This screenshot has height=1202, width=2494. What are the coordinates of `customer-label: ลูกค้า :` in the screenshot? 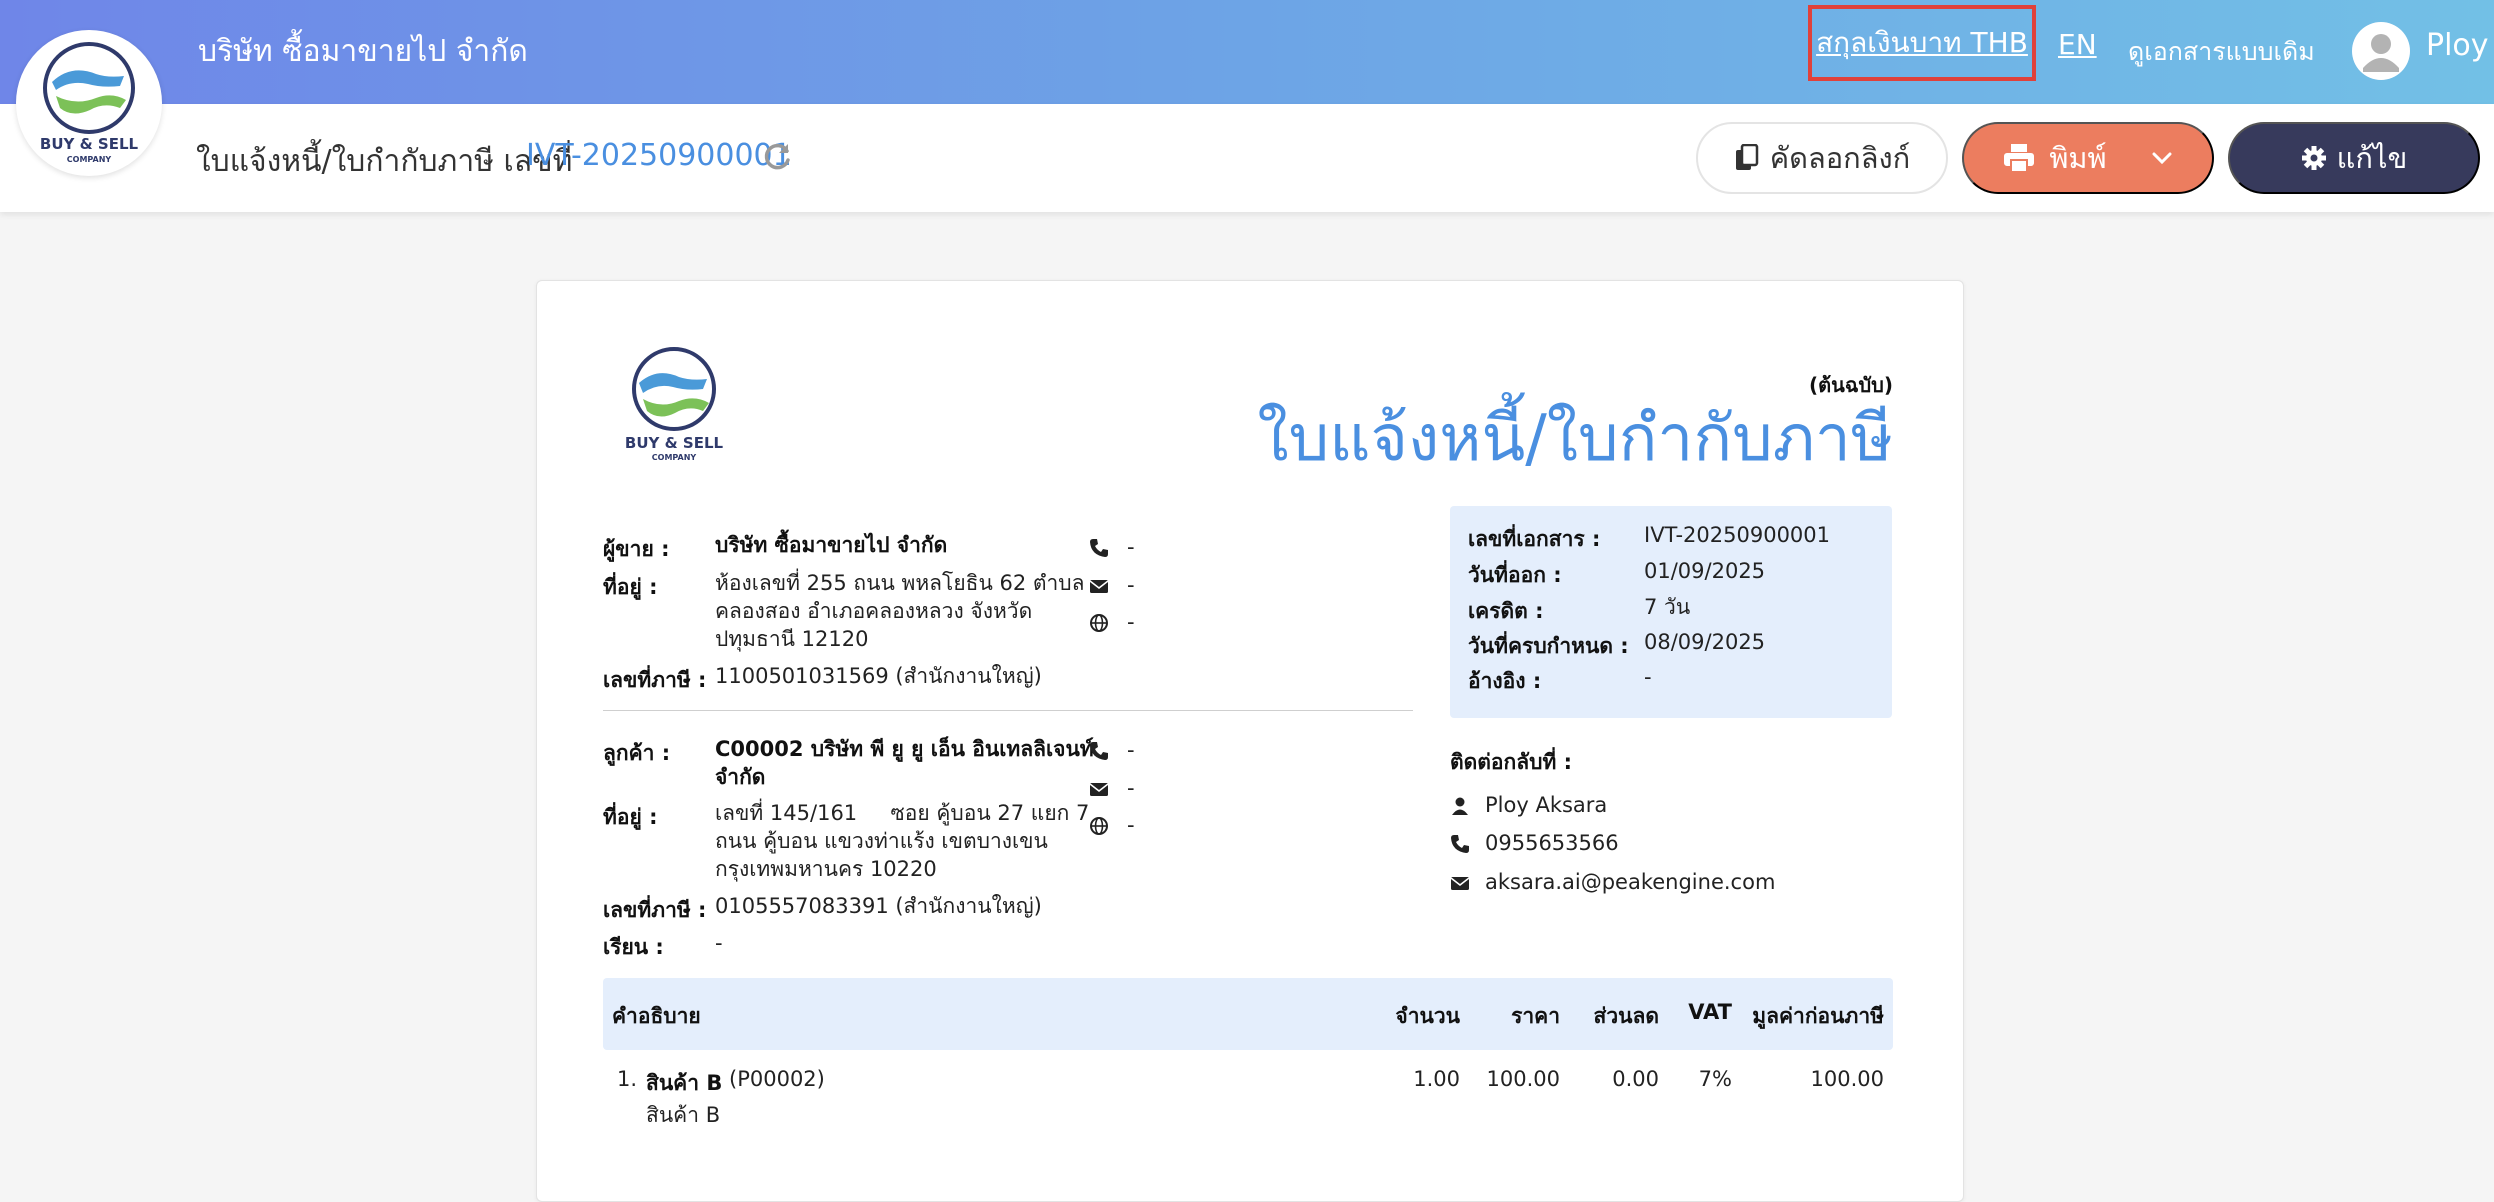 It's located at (637, 753).